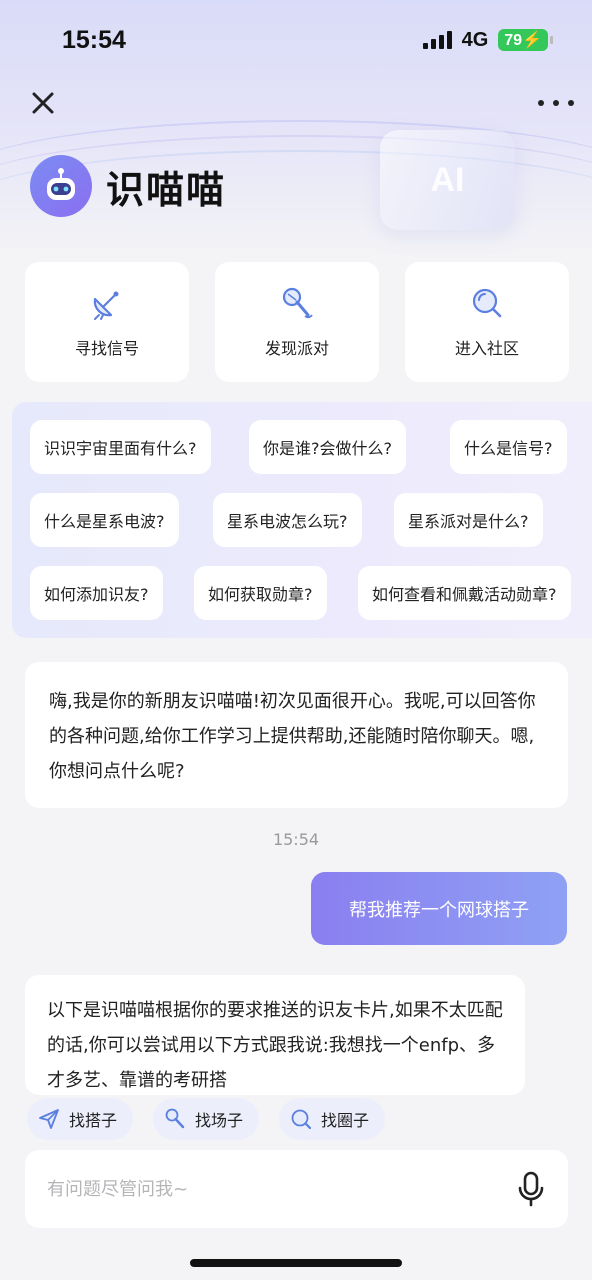 This screenshot has height=1280, width=592. What do you see at coordinates (49, 1119) in the screenshot?
I see `send-icon` at bounding box center [49, 1119].